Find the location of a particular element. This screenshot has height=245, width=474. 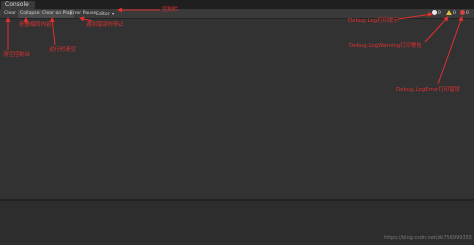

annotation-log: Debug.Log打印提示 is located at coordinates (373, 21).